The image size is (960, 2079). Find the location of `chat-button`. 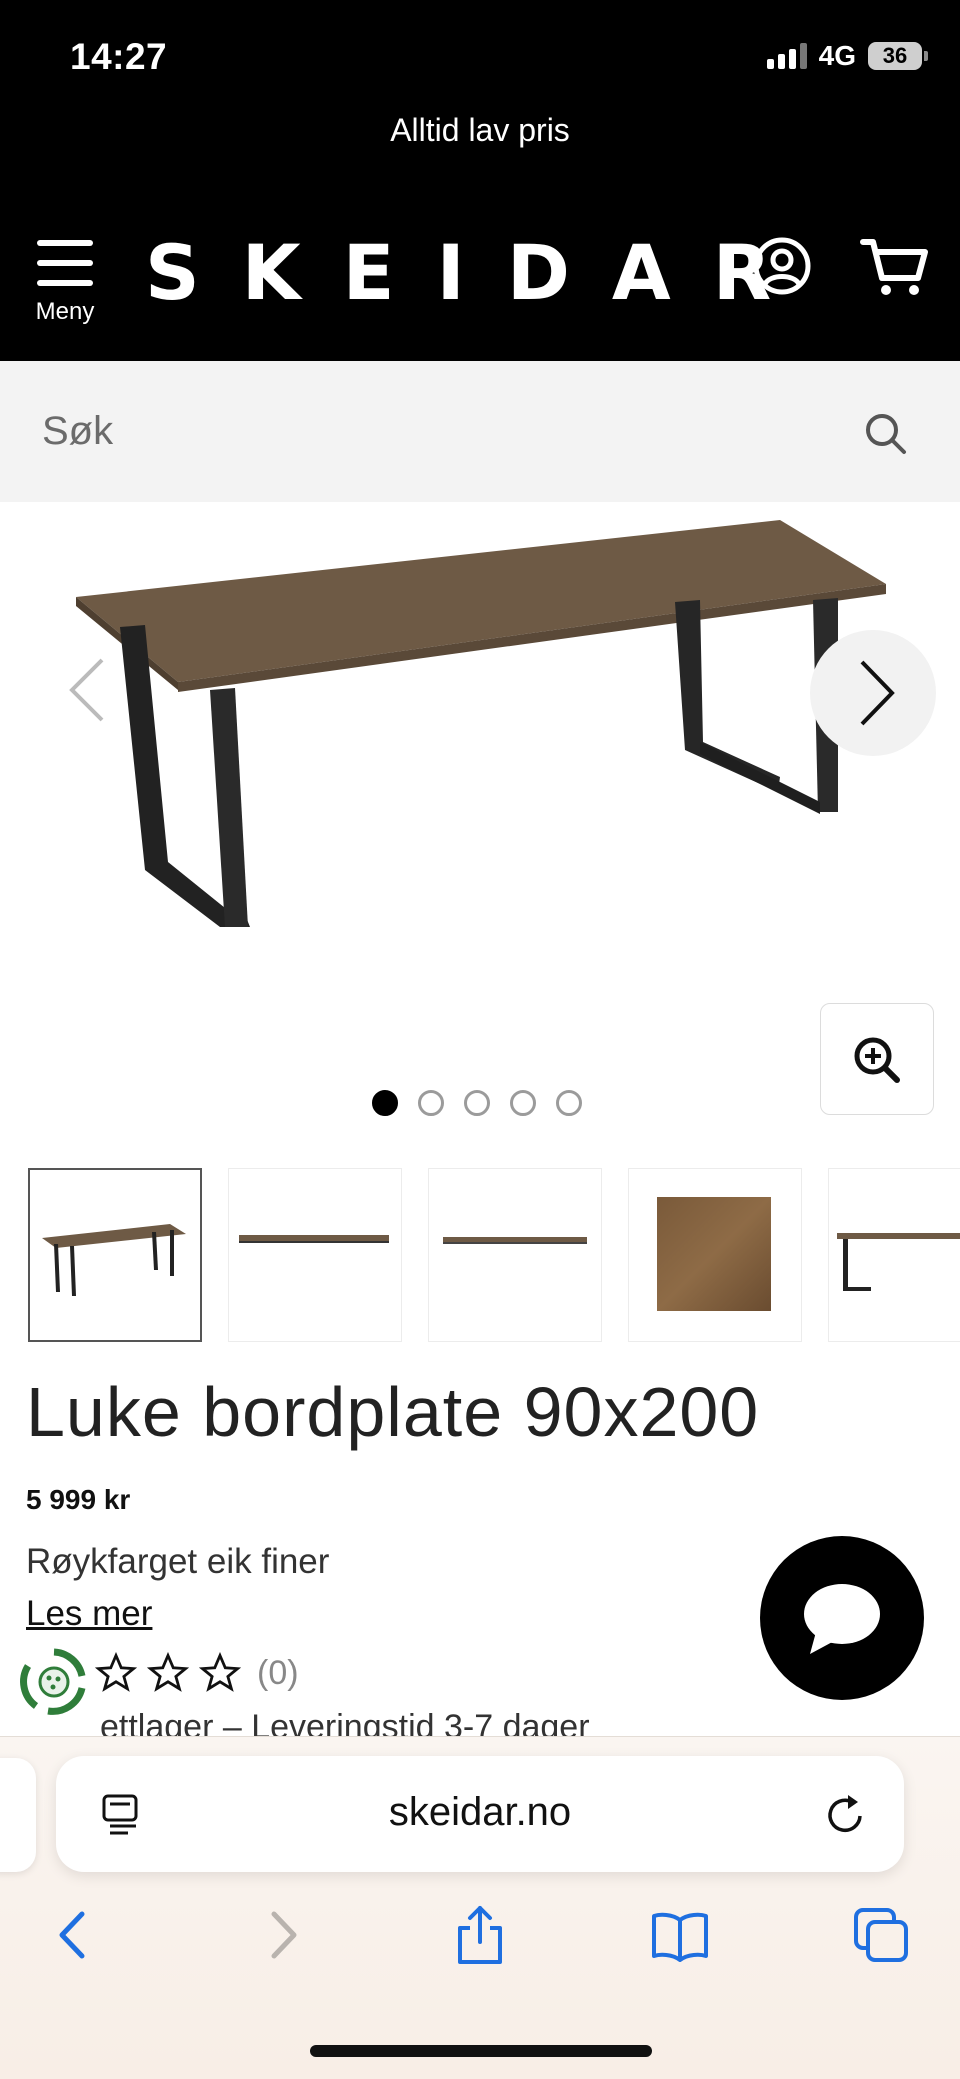

chat-button is located at coordinates (842, 1618).